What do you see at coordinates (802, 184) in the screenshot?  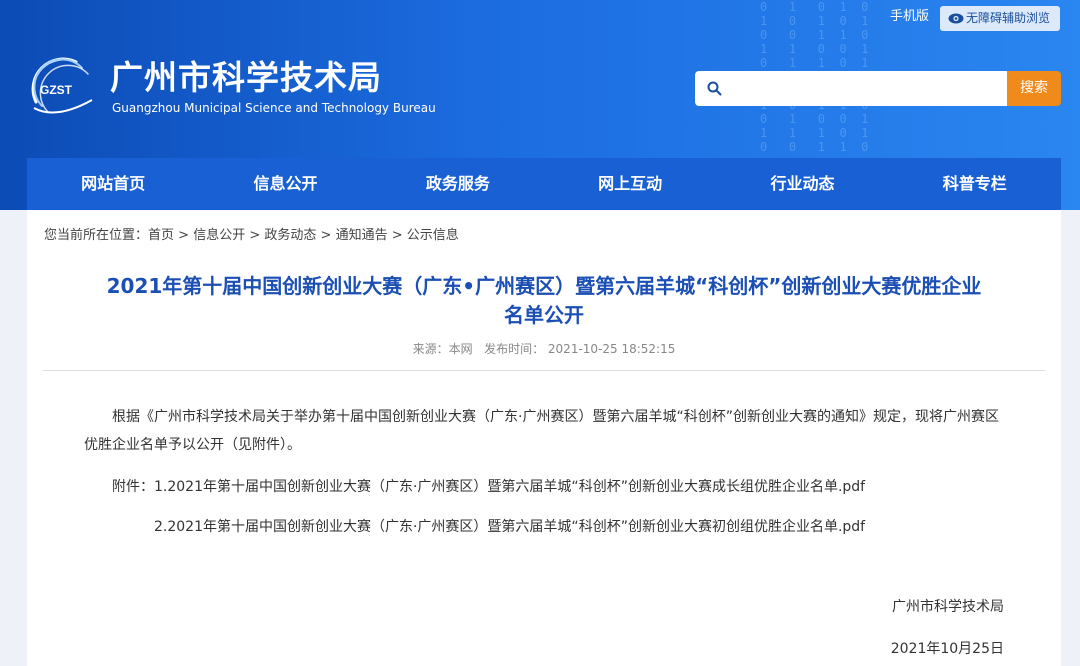 I see `nav-item-industry-news: 行业动态` at bounding box center [802, 184].